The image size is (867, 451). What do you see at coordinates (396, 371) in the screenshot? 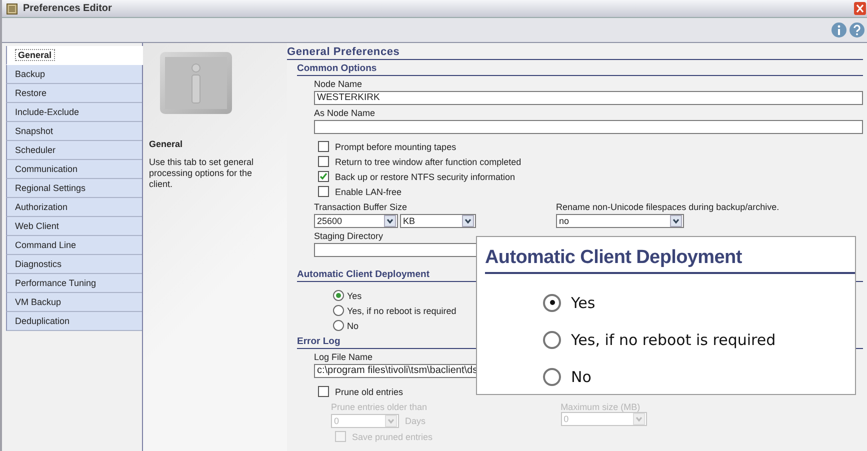
I see `input-field: c:\program files\tivoli\tsm\baclient\ds` at bounding box center [396, 371].